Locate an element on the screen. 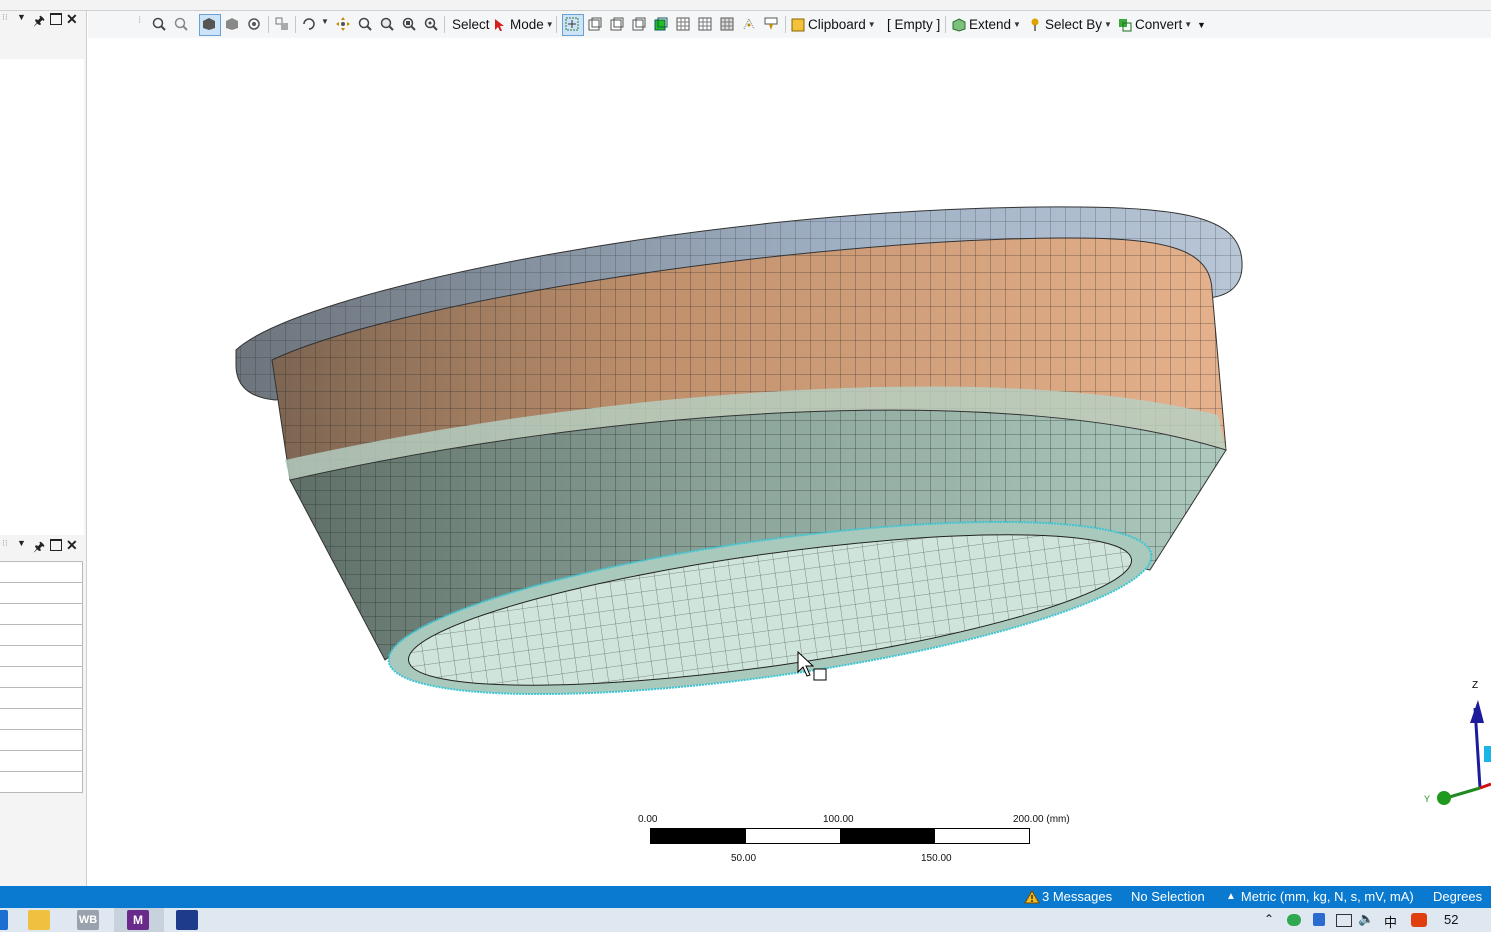 The image size is (1491, 932). wireframe-cube-icon is located at coordinates (232, 24).